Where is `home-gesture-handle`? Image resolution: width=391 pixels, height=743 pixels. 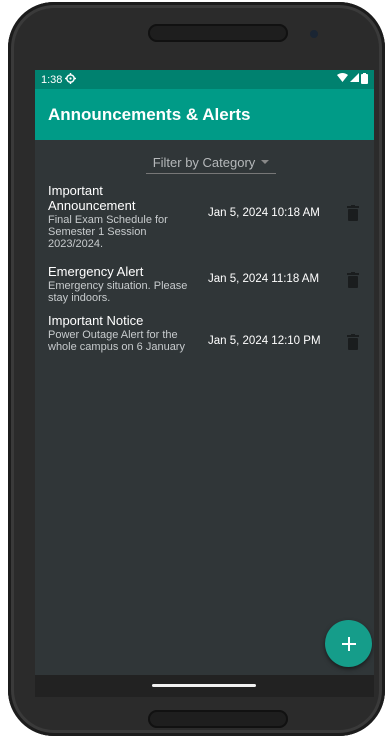 home-gesture-handle is located at coordinates (204, 685).